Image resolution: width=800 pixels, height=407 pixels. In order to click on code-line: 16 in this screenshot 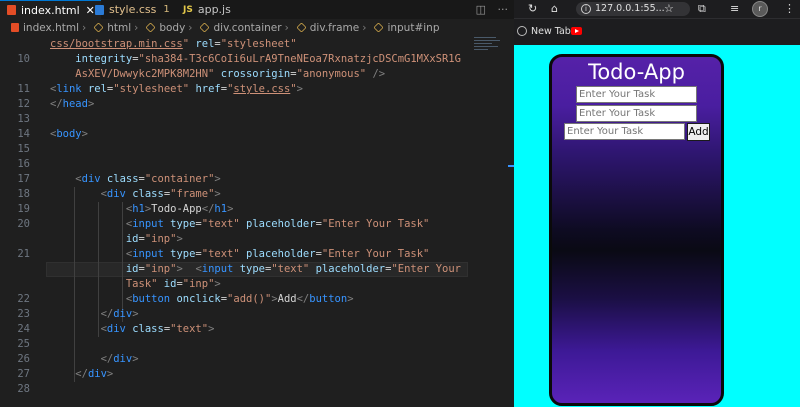, I will do `click(257, 164)`.